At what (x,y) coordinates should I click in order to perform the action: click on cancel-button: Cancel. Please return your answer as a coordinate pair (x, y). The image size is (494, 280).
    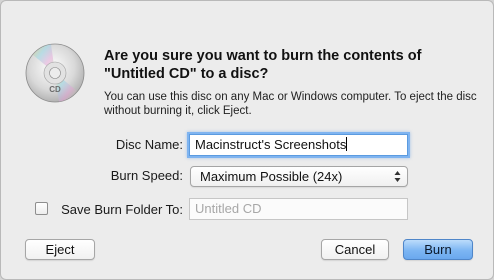
    Looking at the image, I should click on (355, 249).